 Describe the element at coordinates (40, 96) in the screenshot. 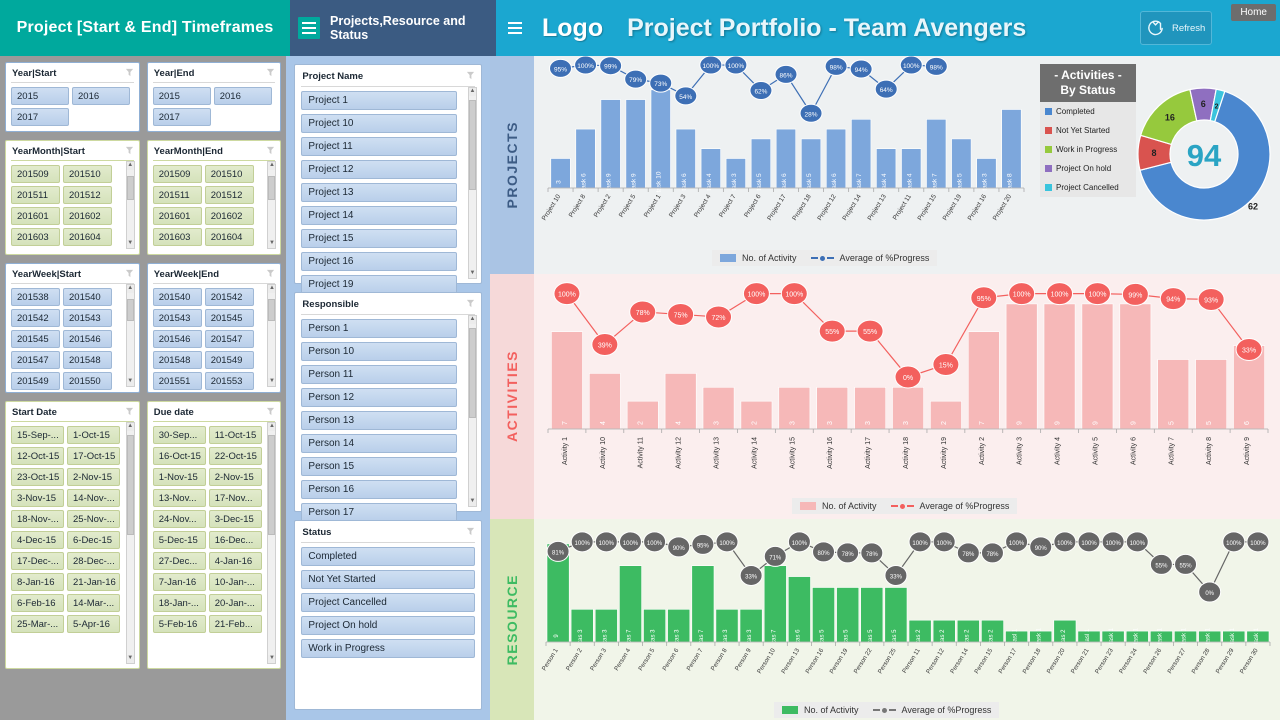

I see `slicer-item: 2015` at that location.